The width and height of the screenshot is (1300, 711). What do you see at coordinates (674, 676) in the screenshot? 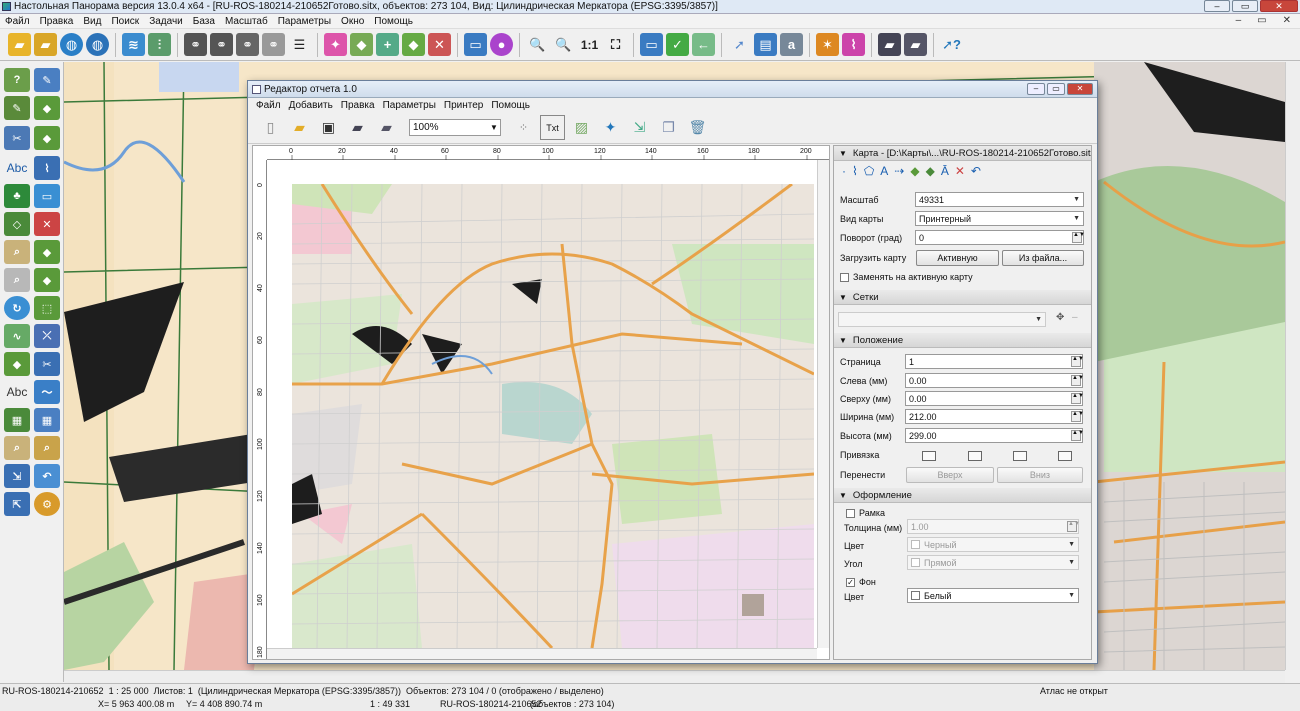
I see `main-horizontal-scrollbar` at bounding box center [674, 676].